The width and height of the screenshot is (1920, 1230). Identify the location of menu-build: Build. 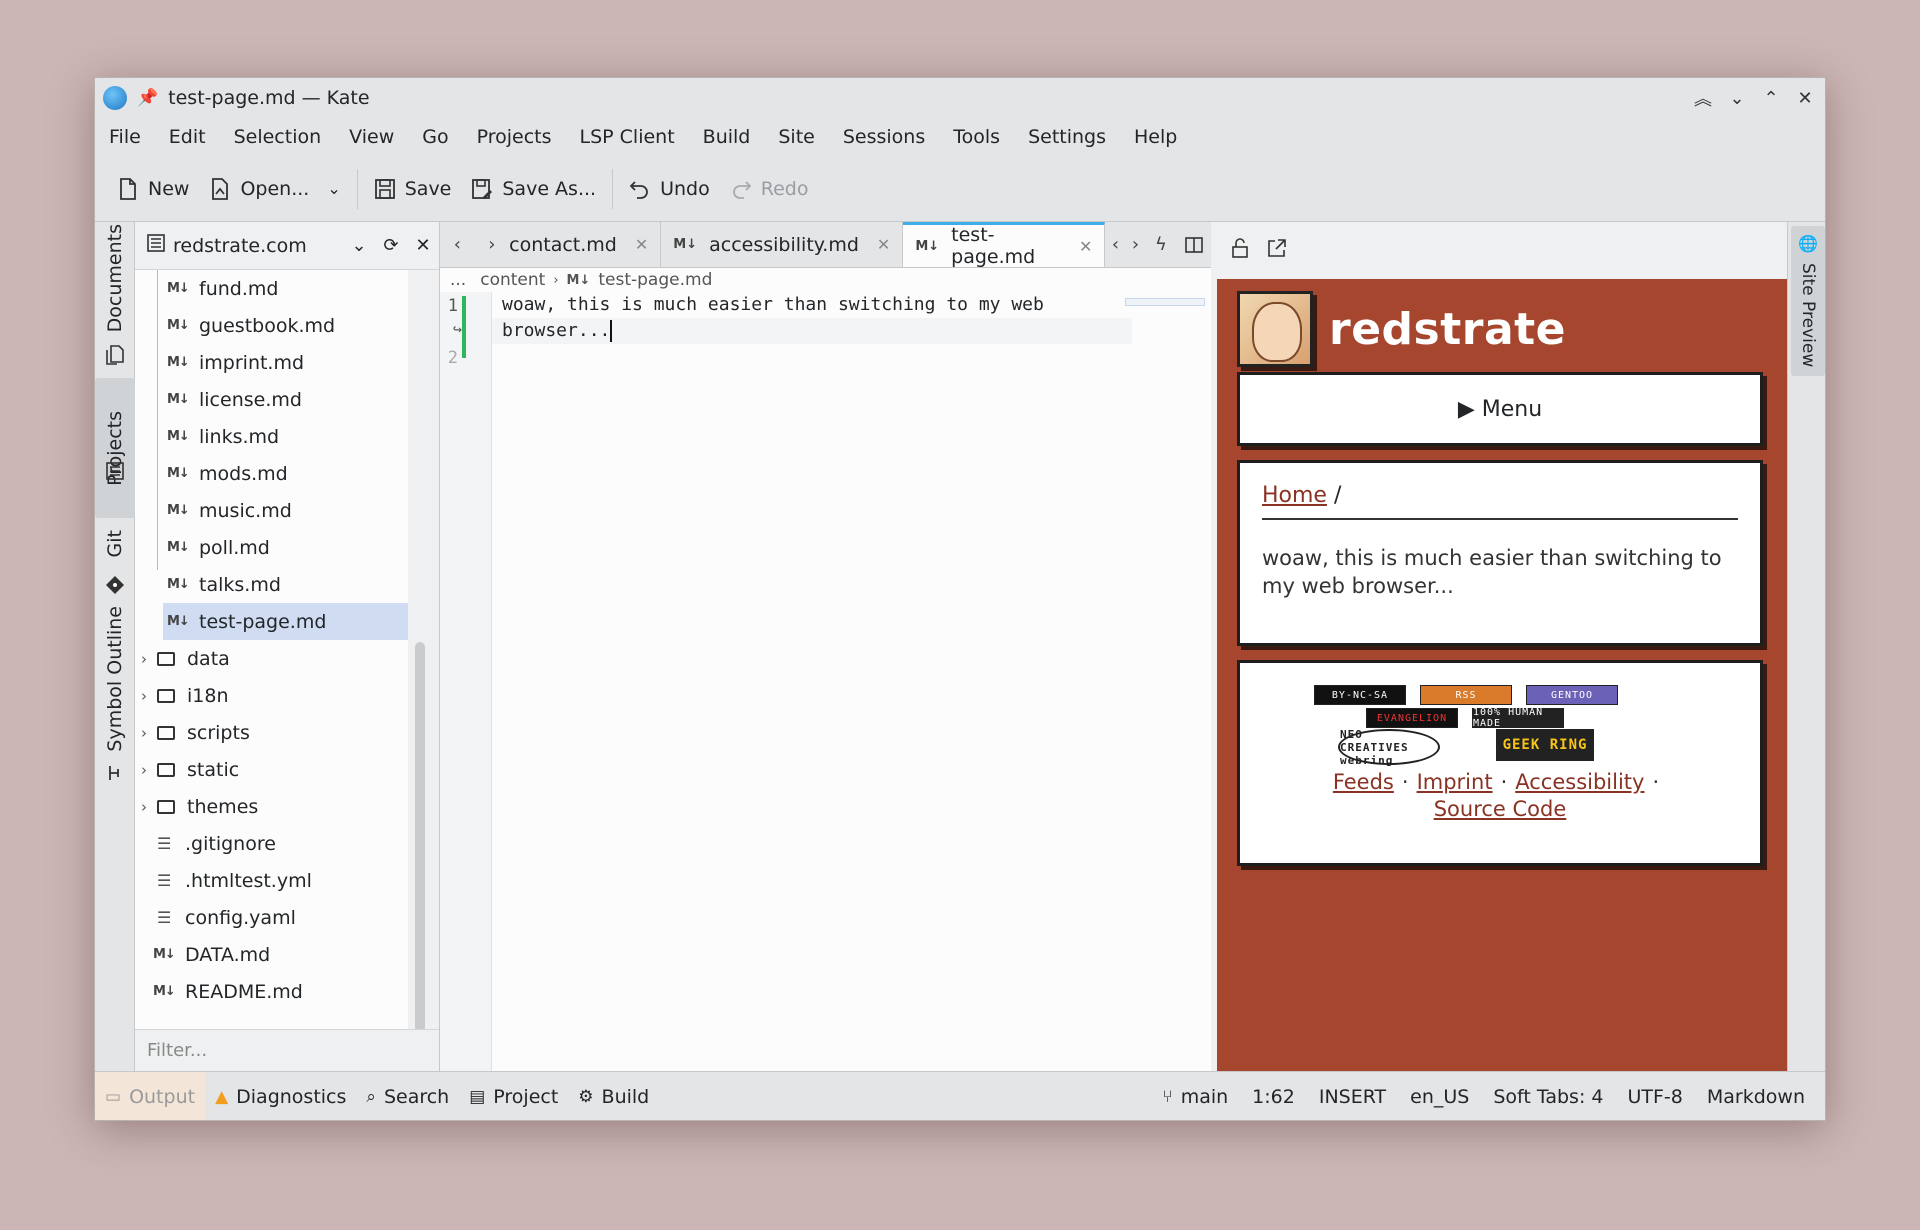
(727, 137).